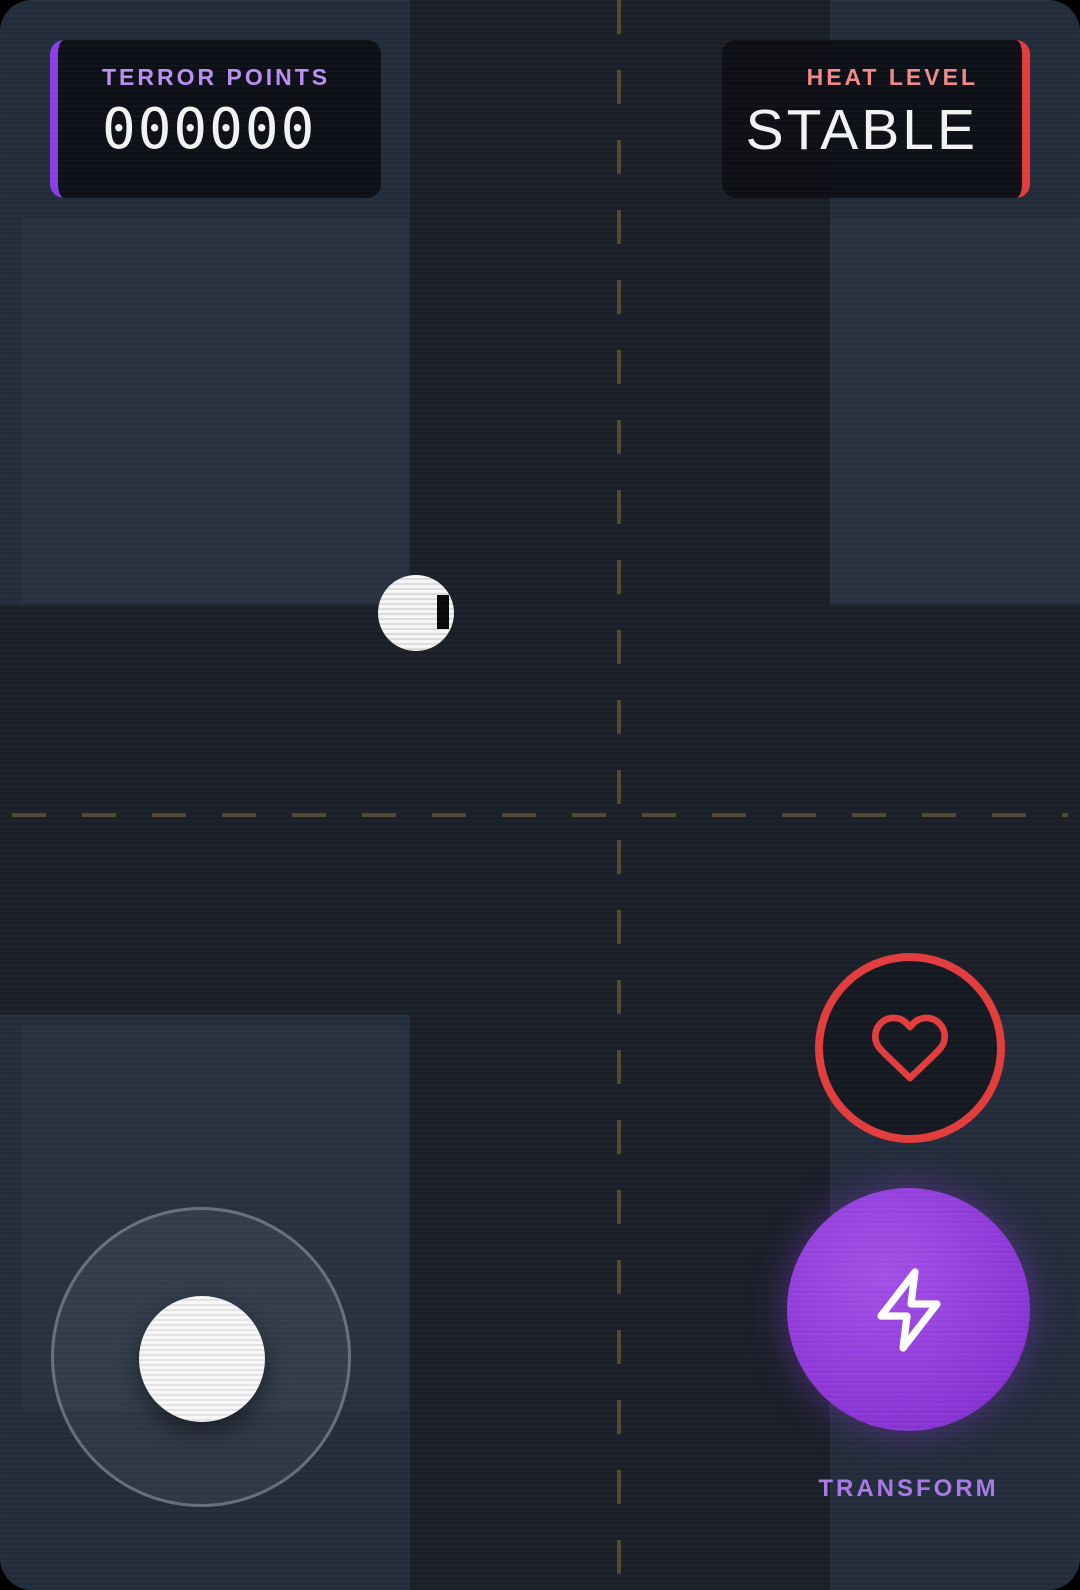  What do you see at coordinates (861, 130) in the screenshot?
I see `heat-value: STABLE` at bounding box center [861, 130].